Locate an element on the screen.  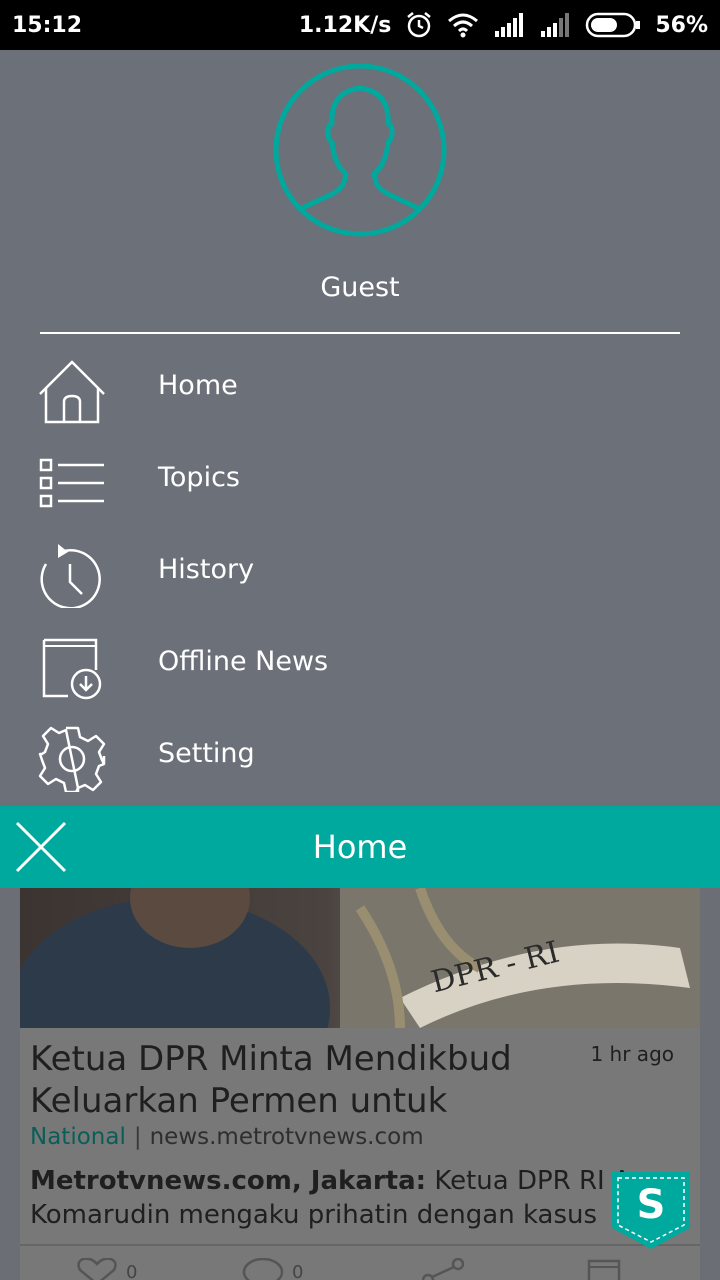
drawer-item-home: Home is located at coordinates (360, 390).